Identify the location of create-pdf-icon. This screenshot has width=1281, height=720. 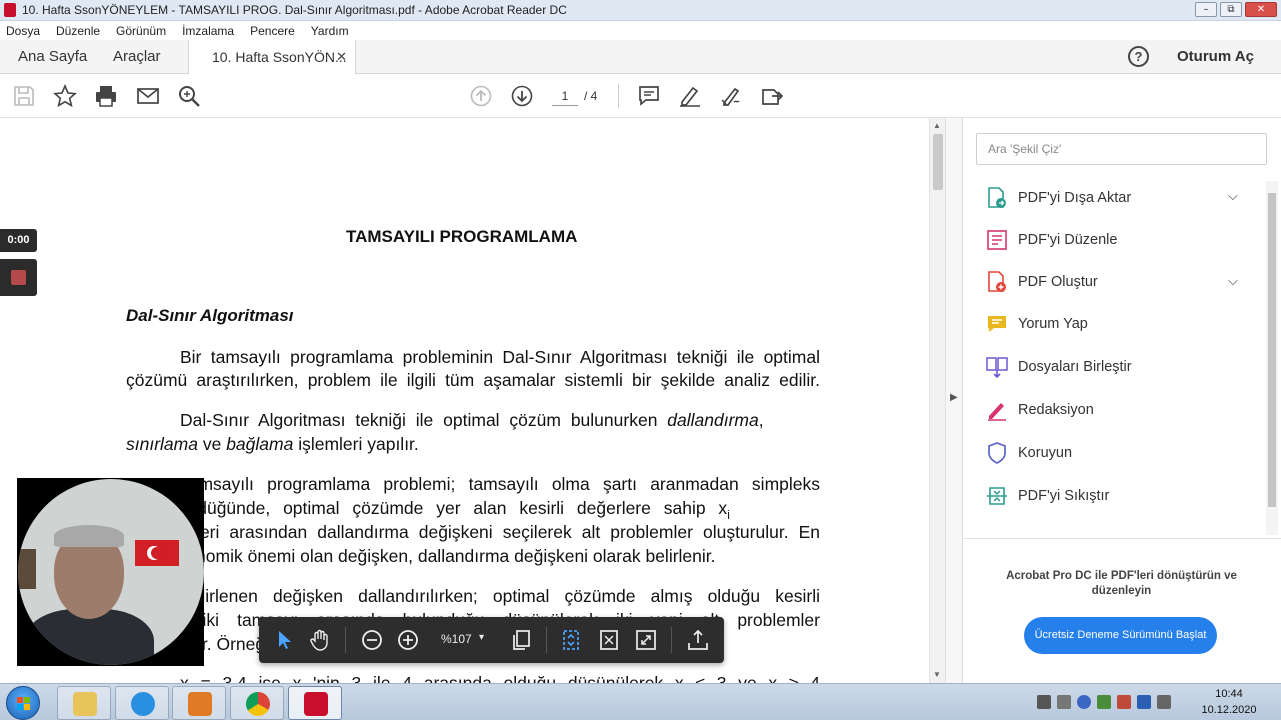
(997, 282).